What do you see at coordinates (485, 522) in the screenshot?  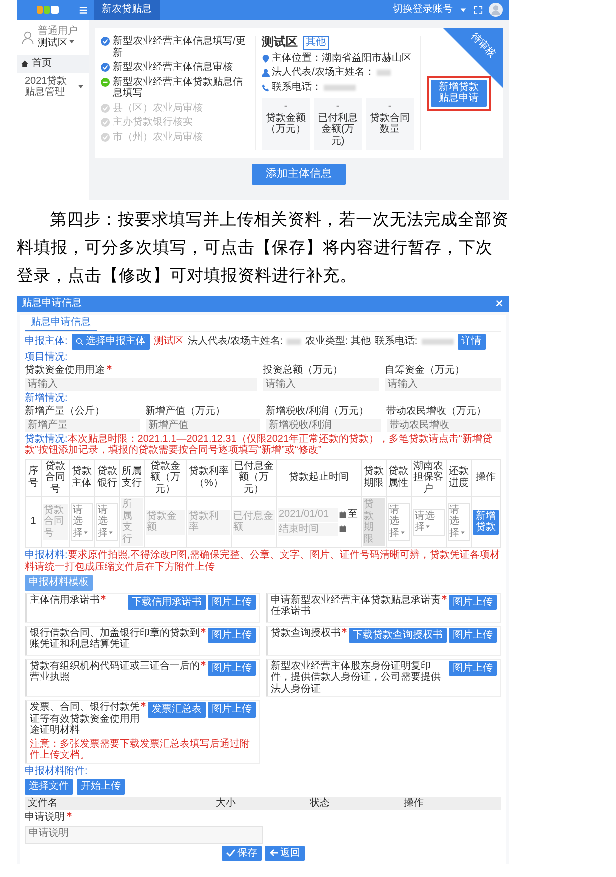 I see `add-loan-button: 新增贷款` at bounding box center [485, 522].